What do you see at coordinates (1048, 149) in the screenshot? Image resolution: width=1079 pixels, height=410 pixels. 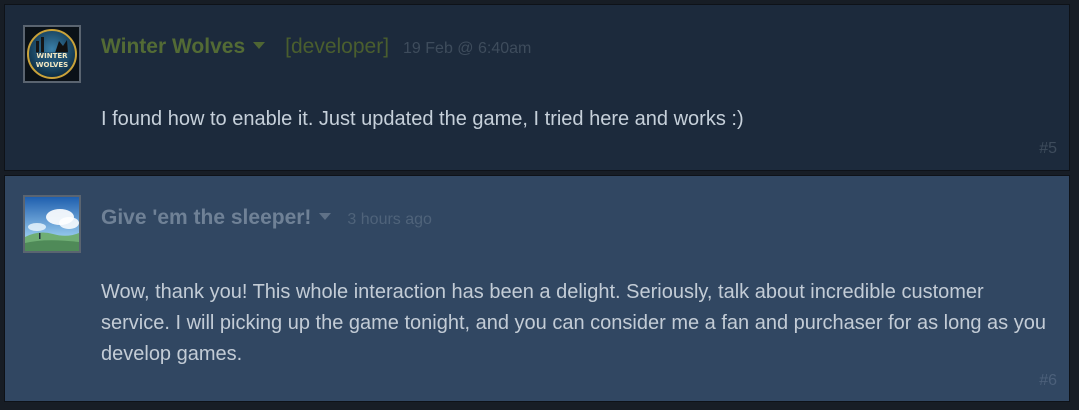 I see `post-number: #5` at bounding box center [1048, 149].